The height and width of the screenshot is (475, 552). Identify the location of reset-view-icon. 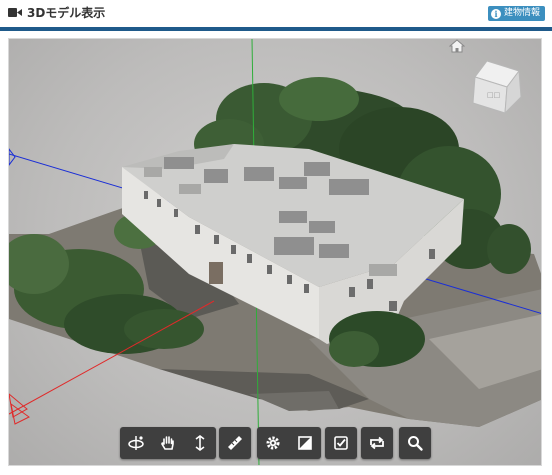
(377, 443).